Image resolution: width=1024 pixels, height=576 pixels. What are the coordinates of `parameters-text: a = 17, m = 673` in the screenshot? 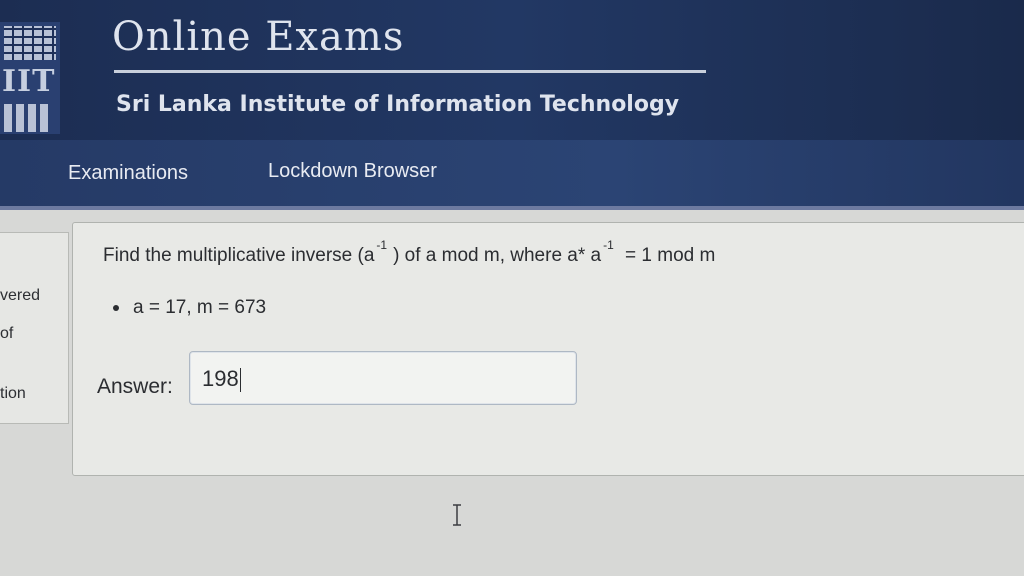 It's located at (200, 307).